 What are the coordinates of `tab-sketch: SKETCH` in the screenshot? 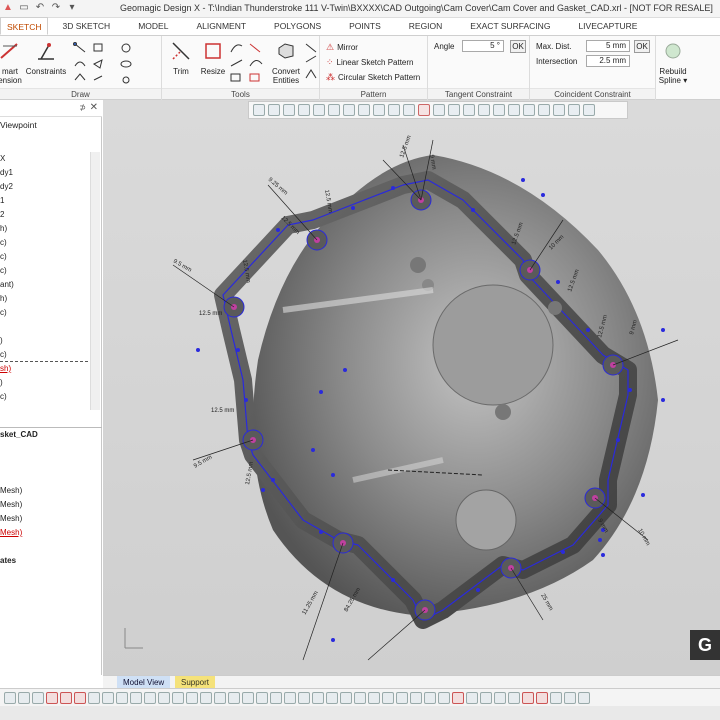 It's located at (24, 26).